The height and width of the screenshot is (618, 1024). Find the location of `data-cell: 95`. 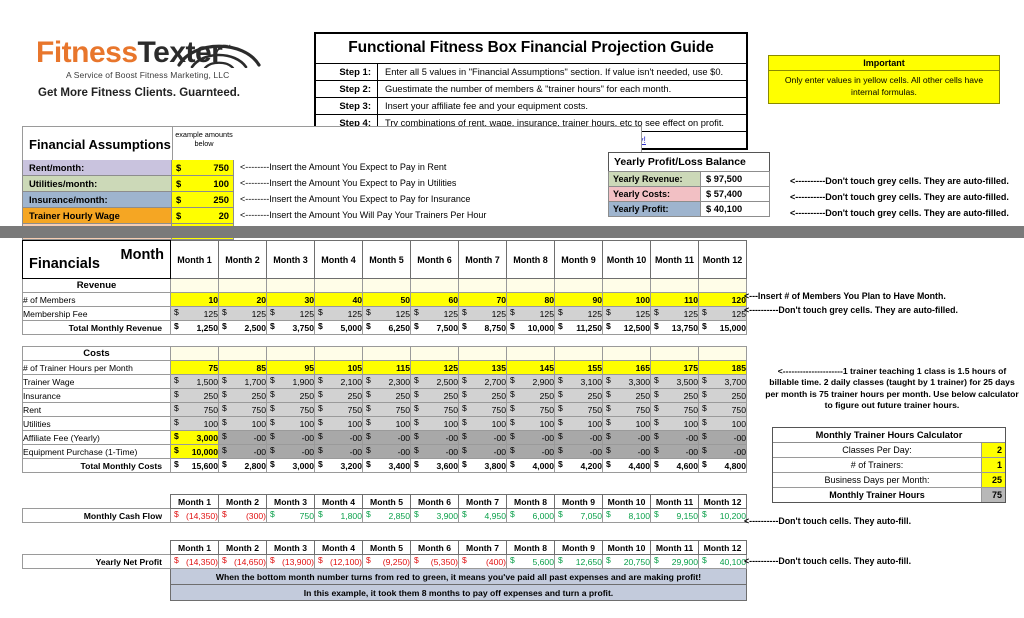

data-cell: 95 is located at coordinates (290, 367).